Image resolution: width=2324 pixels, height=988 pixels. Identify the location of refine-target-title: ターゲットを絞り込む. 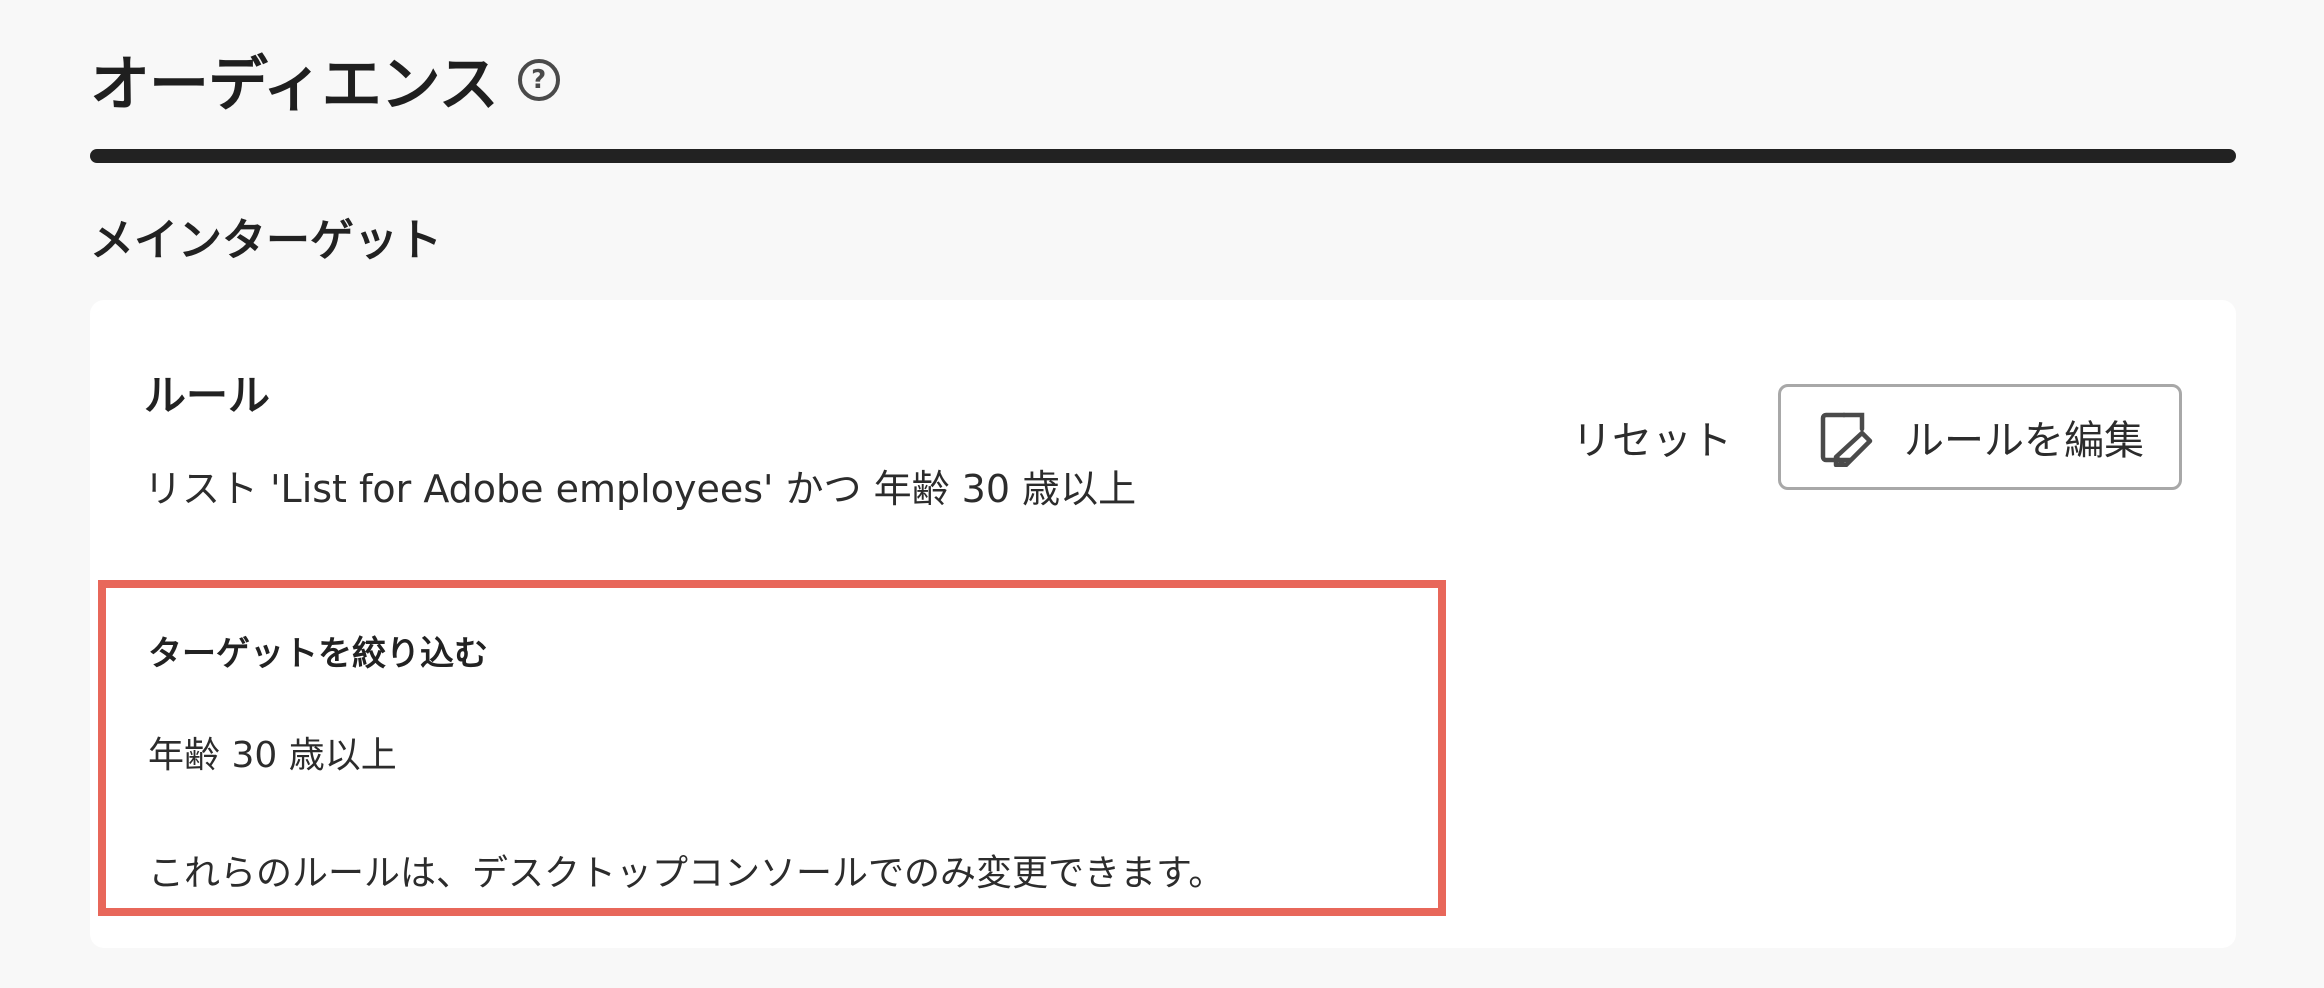
(318, 654).